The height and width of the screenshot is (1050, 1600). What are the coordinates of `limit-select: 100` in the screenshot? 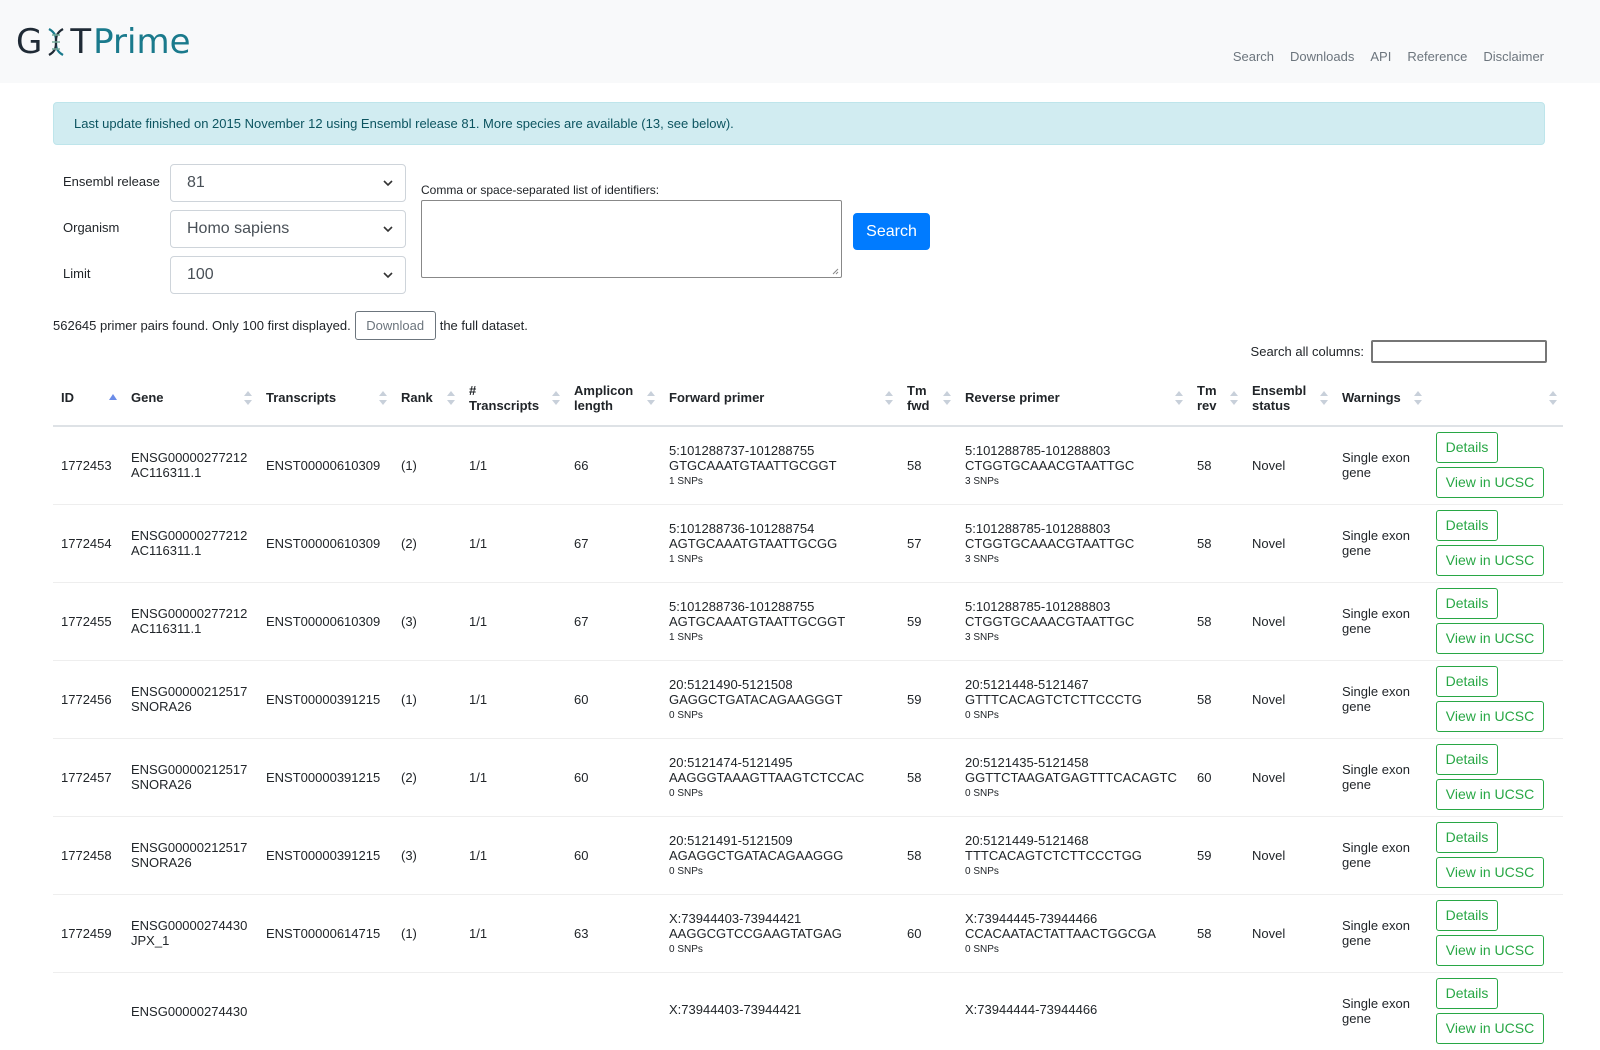 It's located at (288, 275).